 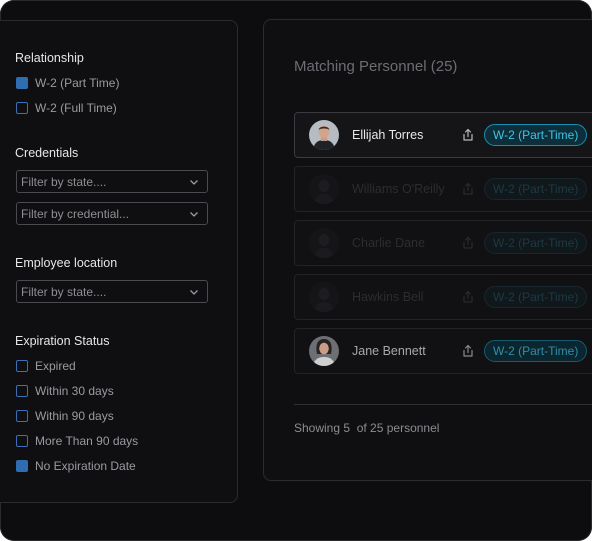 What do you see at coordinates (74, 391) in the screenshot?
I see `option-label: Within 30 days` at bounding box center [74, 391].